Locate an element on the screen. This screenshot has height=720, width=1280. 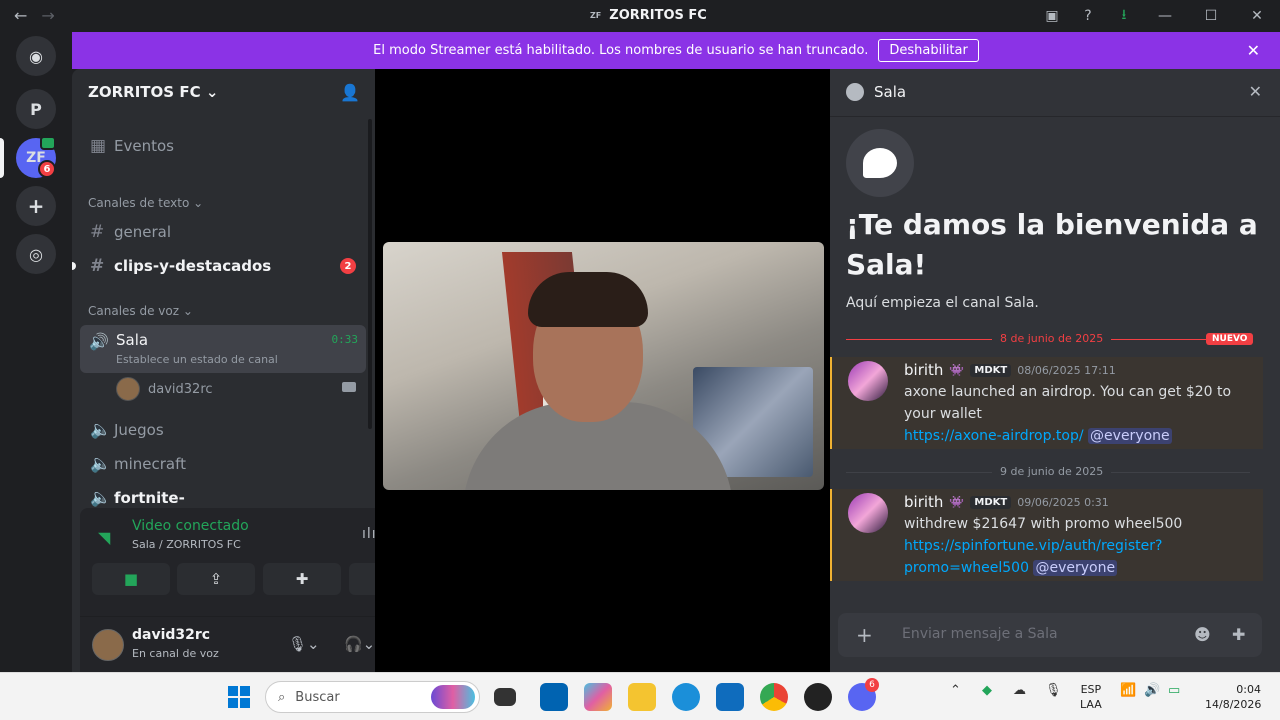
language-indicator: ESP LAA is located at coordinates (1091, 697).